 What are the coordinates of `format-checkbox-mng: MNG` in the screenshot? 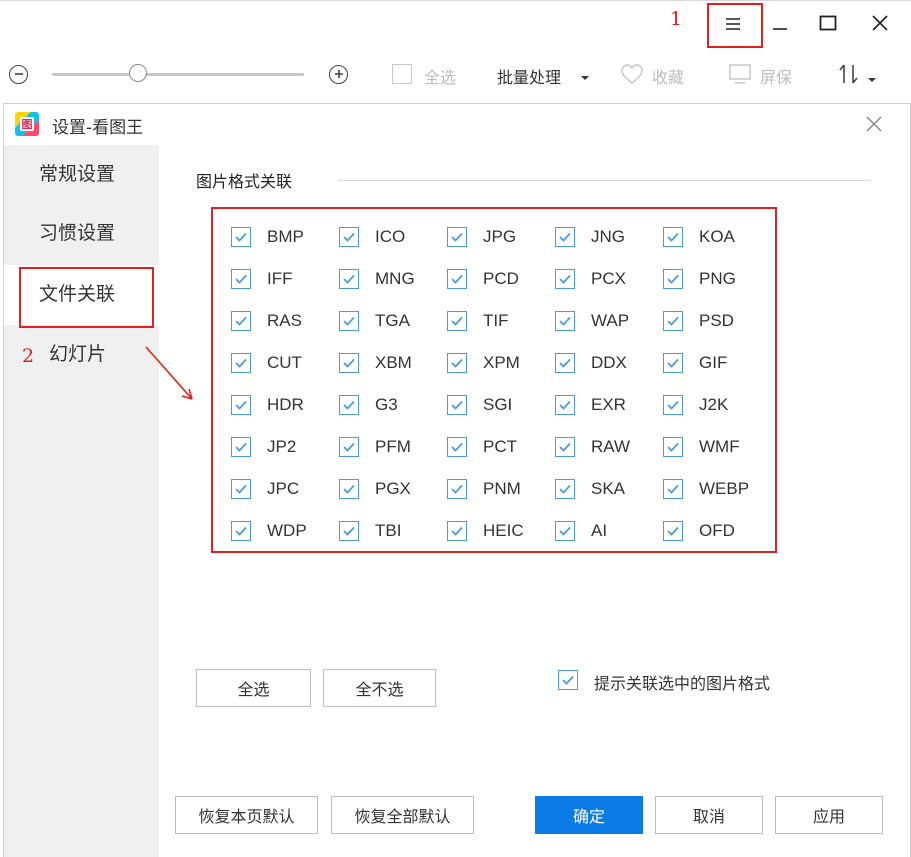 It's located at (393, 279).